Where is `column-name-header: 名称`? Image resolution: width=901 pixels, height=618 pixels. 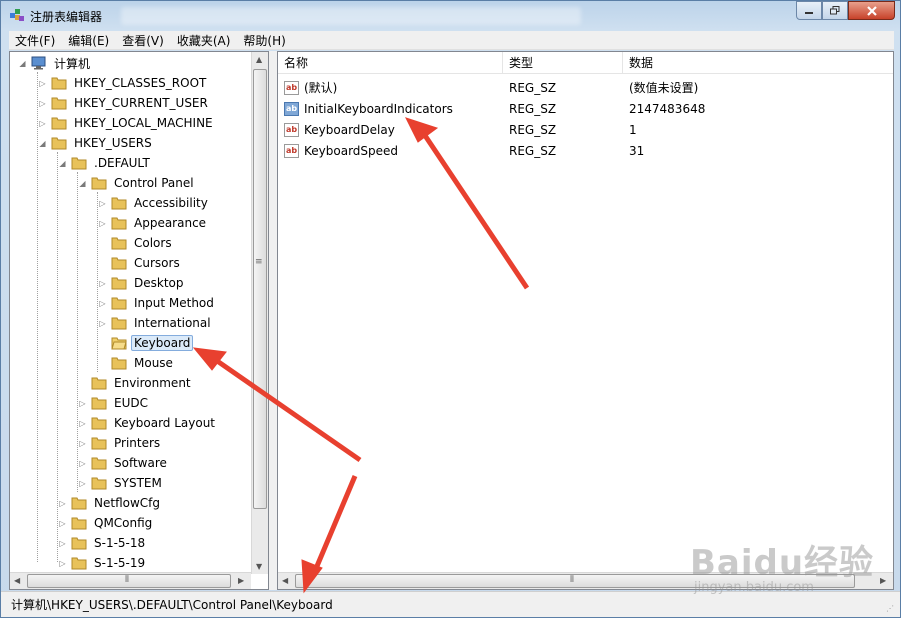 column-name-header: 名称 is located at coordinates (390, 63).